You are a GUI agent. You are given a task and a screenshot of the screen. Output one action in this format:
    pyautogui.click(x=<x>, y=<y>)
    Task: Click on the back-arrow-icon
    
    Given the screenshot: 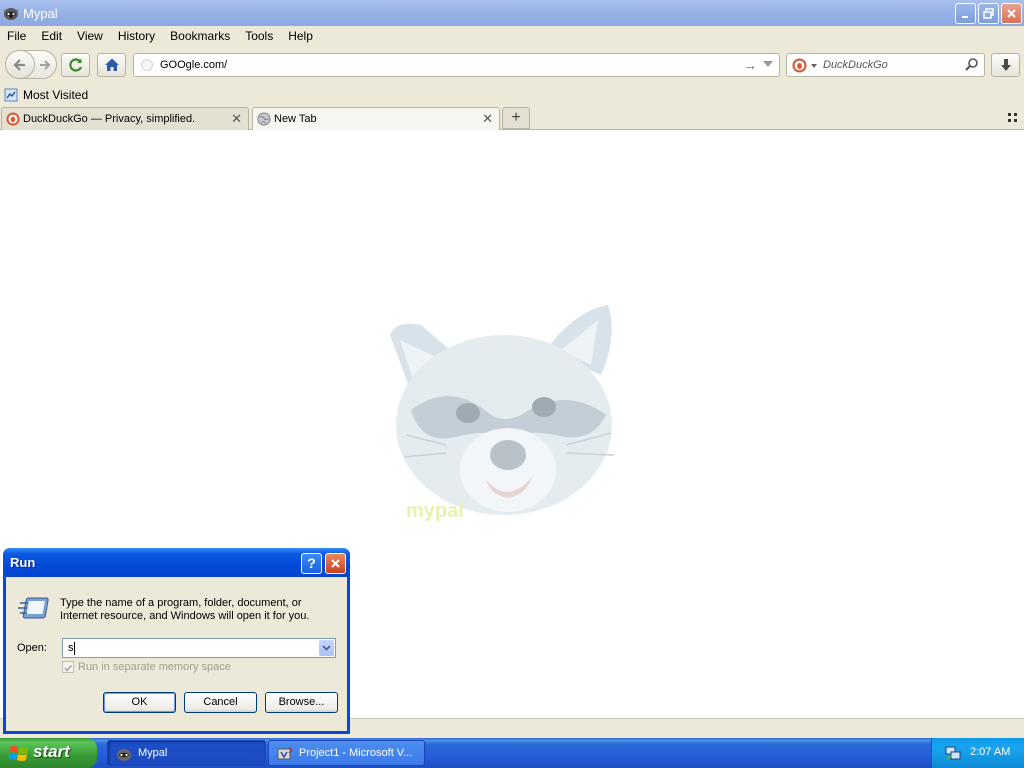 What is the action you would take?
    pyautogui.click(x=19, y=64)
    